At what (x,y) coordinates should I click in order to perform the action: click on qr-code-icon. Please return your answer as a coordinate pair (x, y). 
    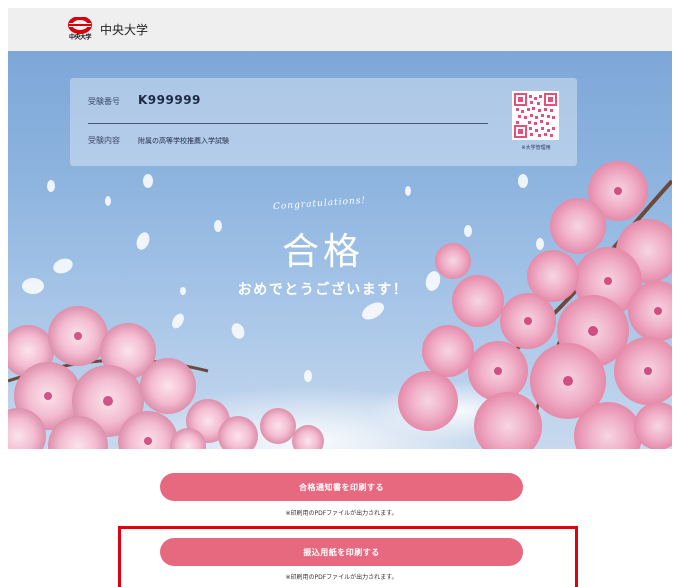
    Looking at the image, I should click on (535, 115).